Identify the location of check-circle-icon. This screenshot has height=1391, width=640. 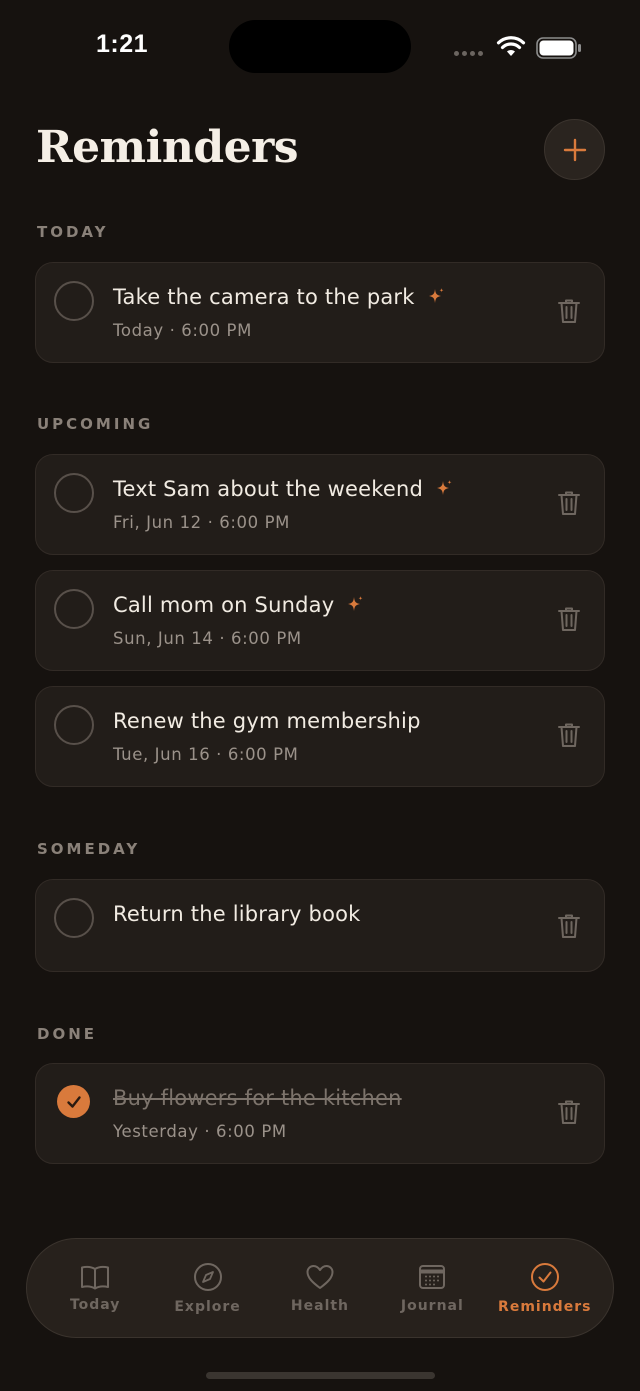
(544, 1276).